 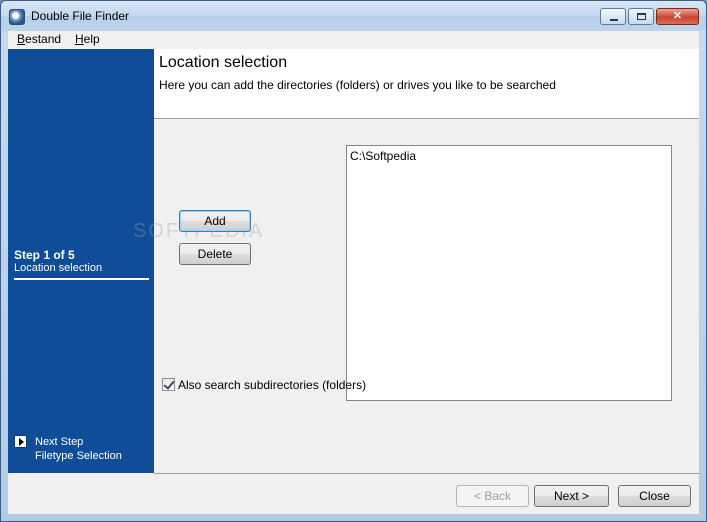 I want to click on footer: < Back Next > Close, so click(x=353, y=494).